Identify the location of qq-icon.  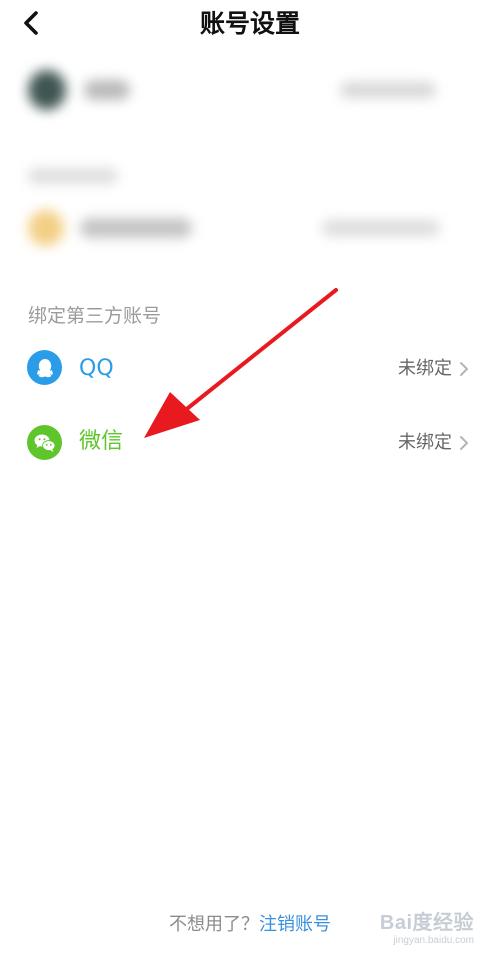
(44, 367).